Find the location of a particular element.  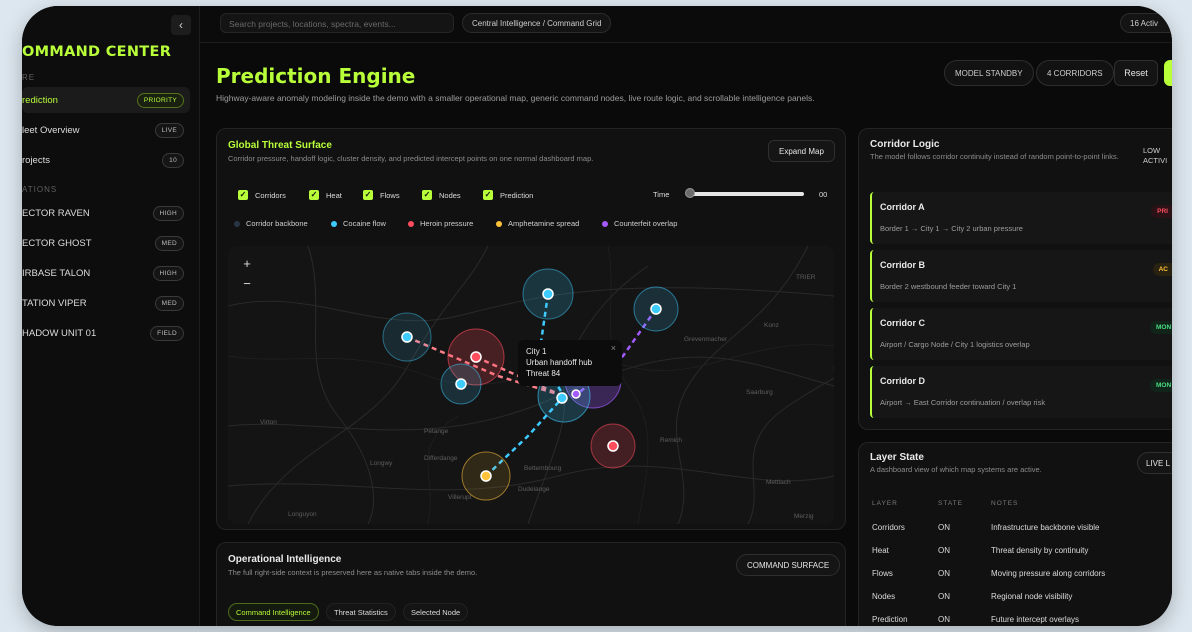

tab-command-intelligence: Command Intelligence is located at coordinates (273, 612).